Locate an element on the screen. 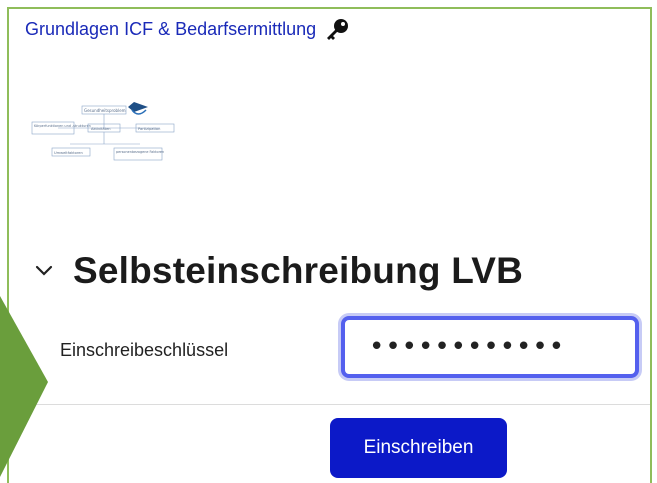 The width and height of the screenshot is (657, 483). thumb-label-activities: Aktivitäten is located at coordinates (101, 129).